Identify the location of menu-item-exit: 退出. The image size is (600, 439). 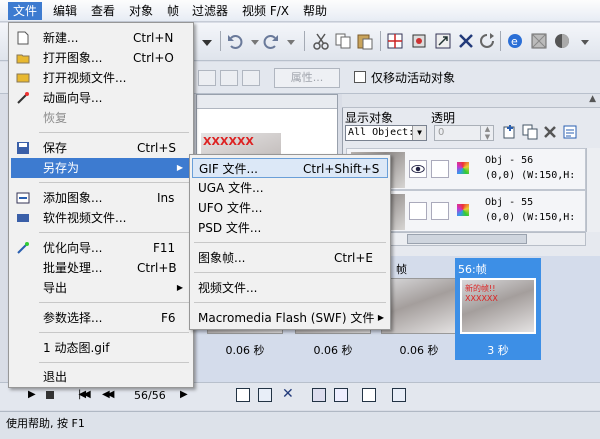
(101, 377).